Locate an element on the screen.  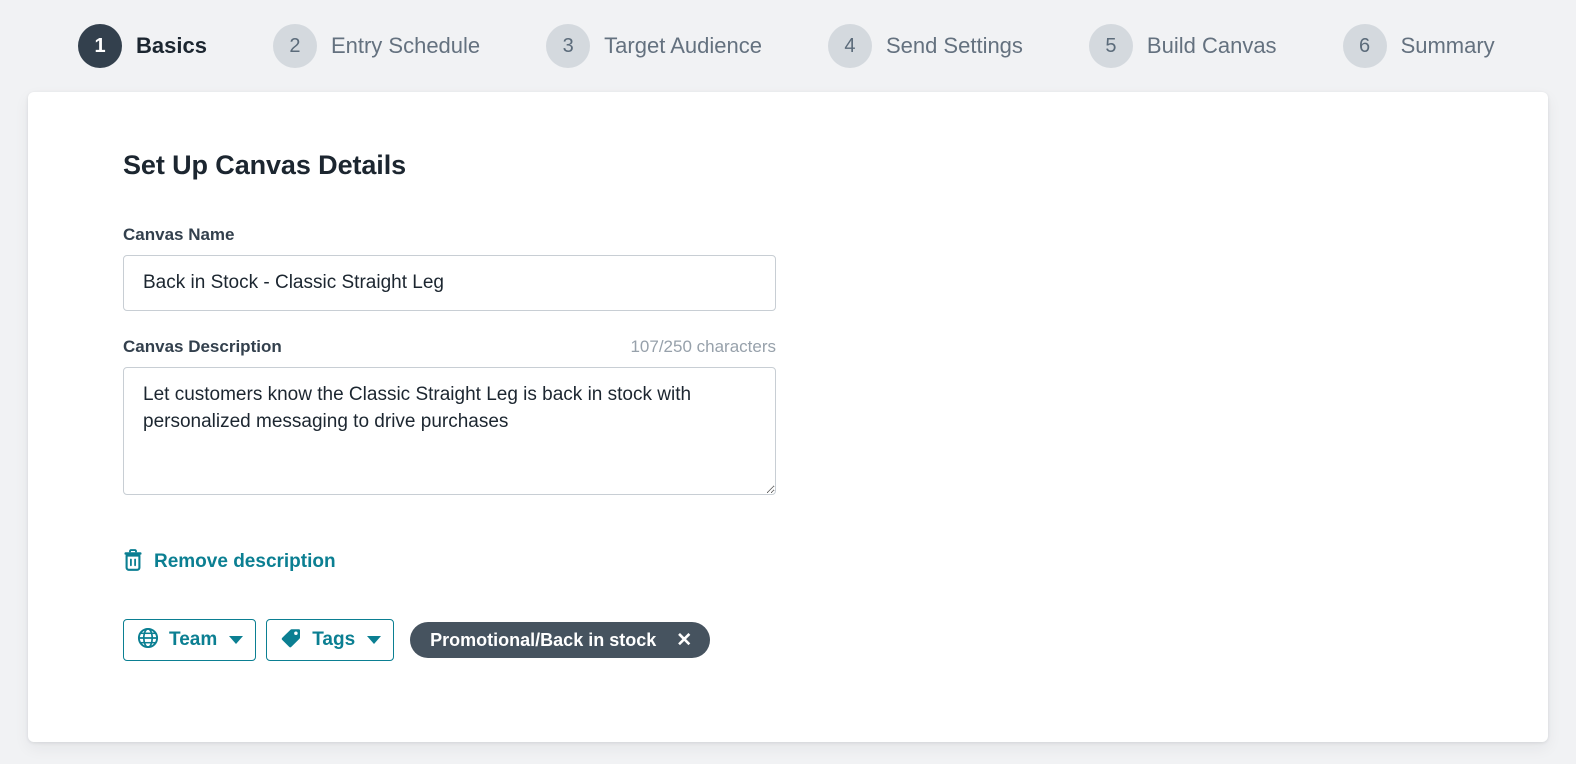
step-1-basics: 1 Basics is located at coordinates (142, 46).